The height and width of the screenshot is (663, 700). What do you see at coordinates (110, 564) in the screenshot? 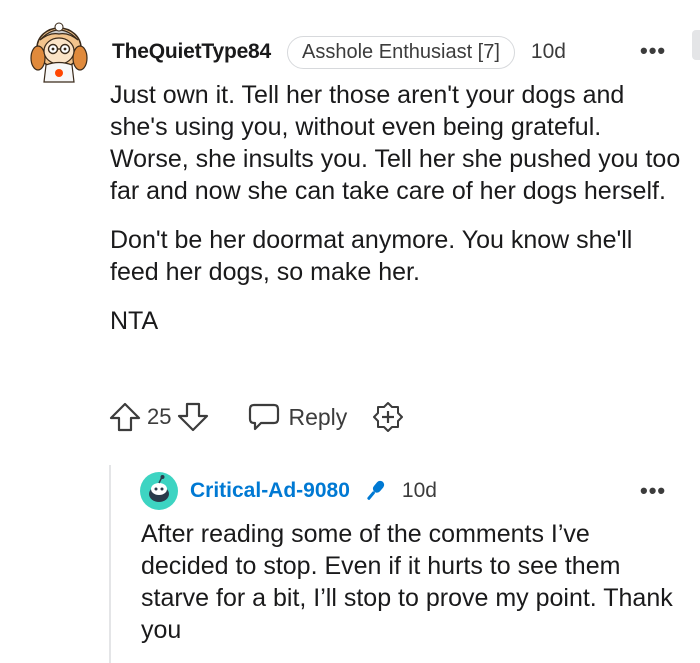
I see `thread-line` at bounding box center [110, 564].